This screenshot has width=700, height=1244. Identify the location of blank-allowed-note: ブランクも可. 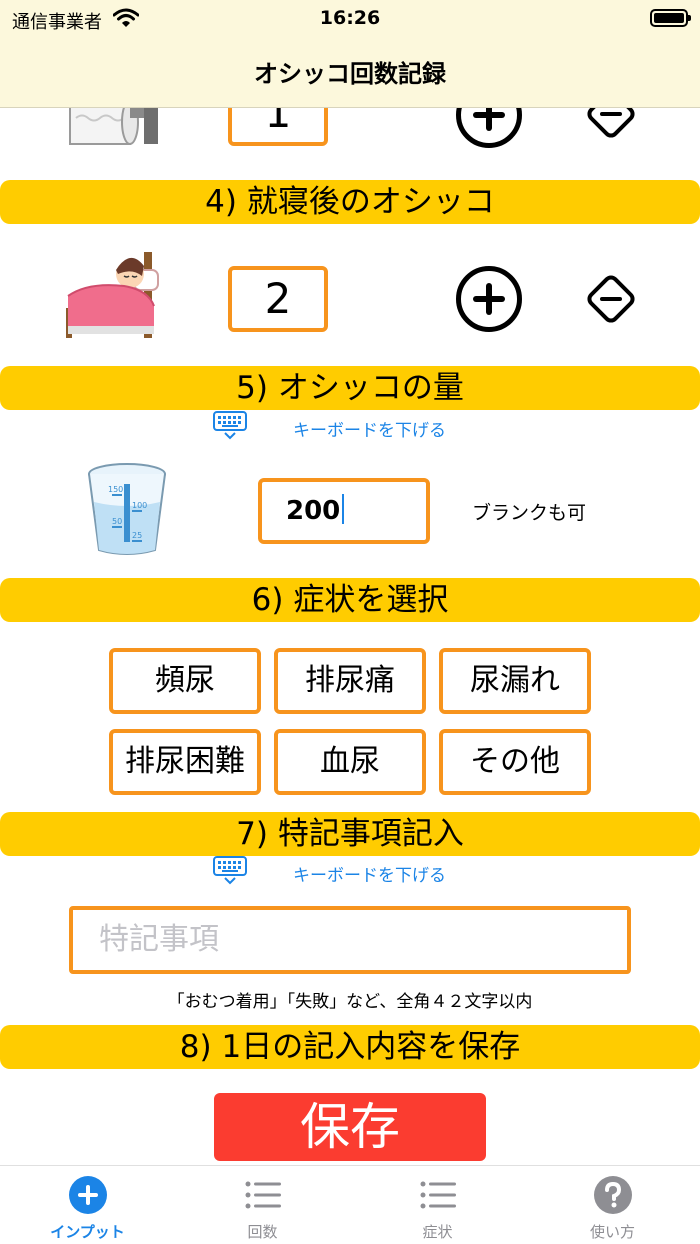
(529, 513).